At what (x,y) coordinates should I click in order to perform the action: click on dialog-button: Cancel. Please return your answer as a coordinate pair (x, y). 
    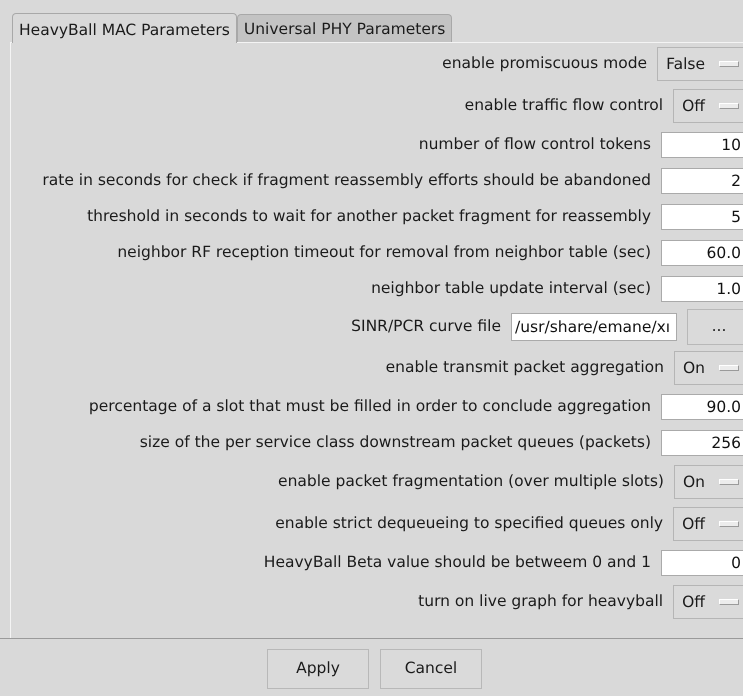
    Looking at the image, I should click on (431, 669).